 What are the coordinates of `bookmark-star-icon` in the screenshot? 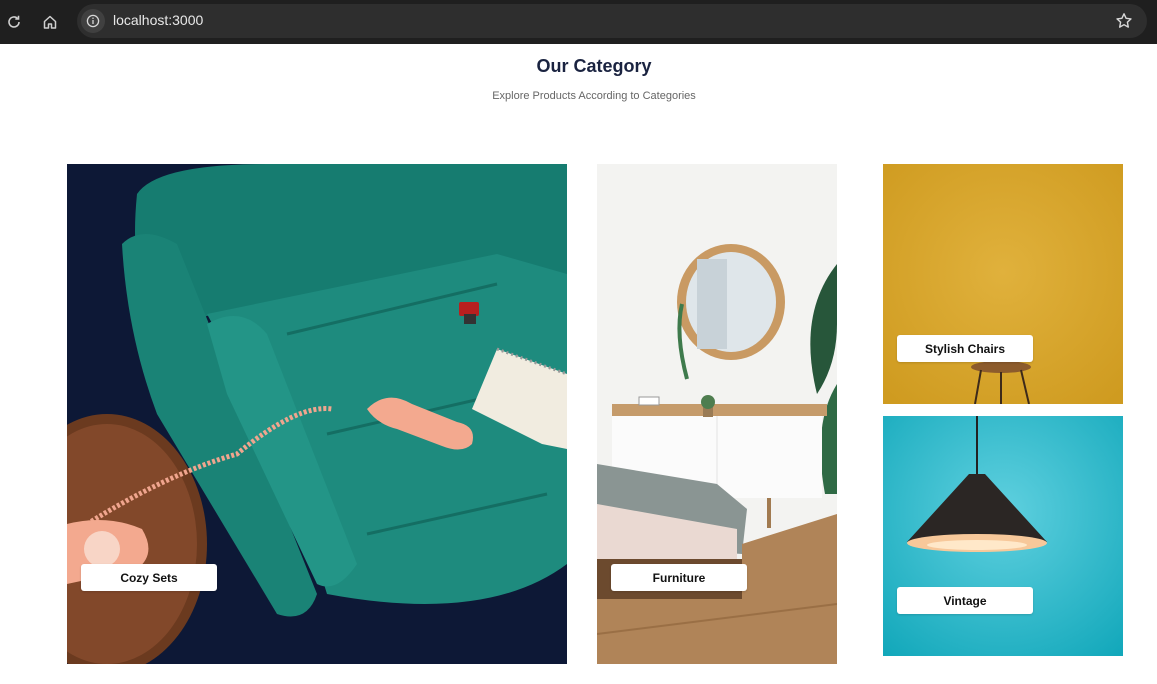 It's located at (1124, 21).